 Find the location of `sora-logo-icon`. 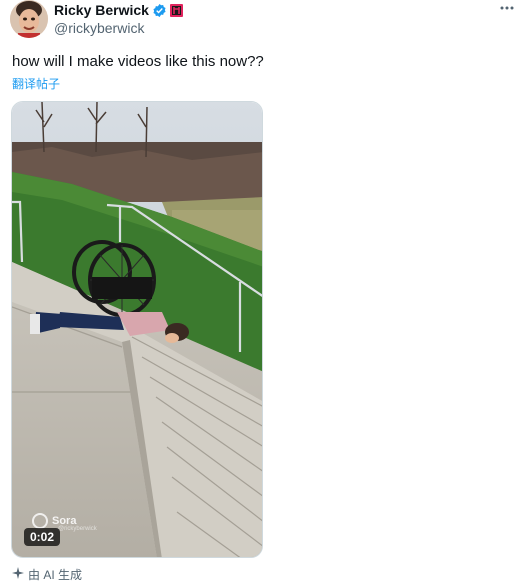

sora-logo-icon is located at coordinates (40, 521).